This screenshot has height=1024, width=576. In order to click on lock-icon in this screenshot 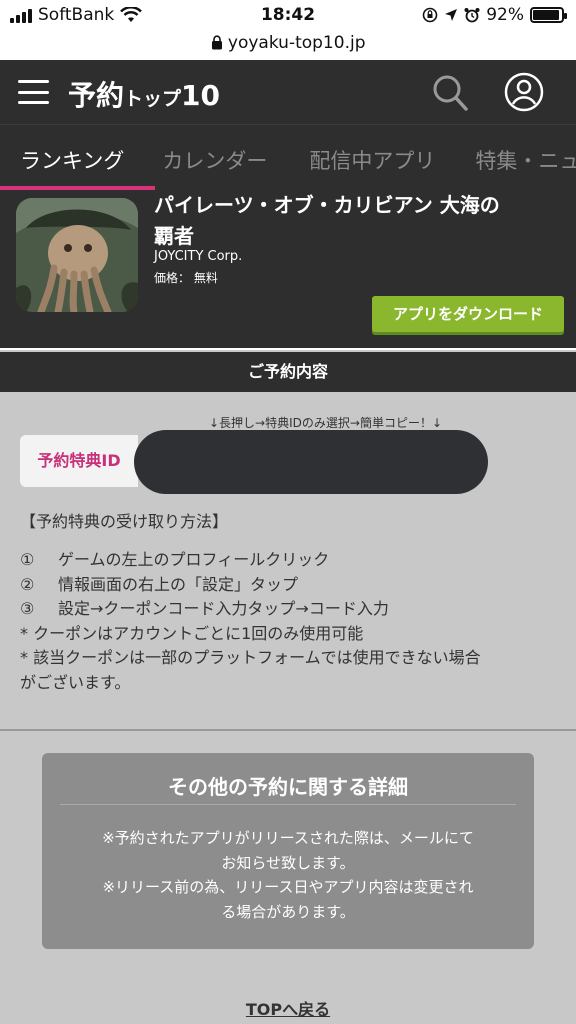, I will do `click(216, 42)`.